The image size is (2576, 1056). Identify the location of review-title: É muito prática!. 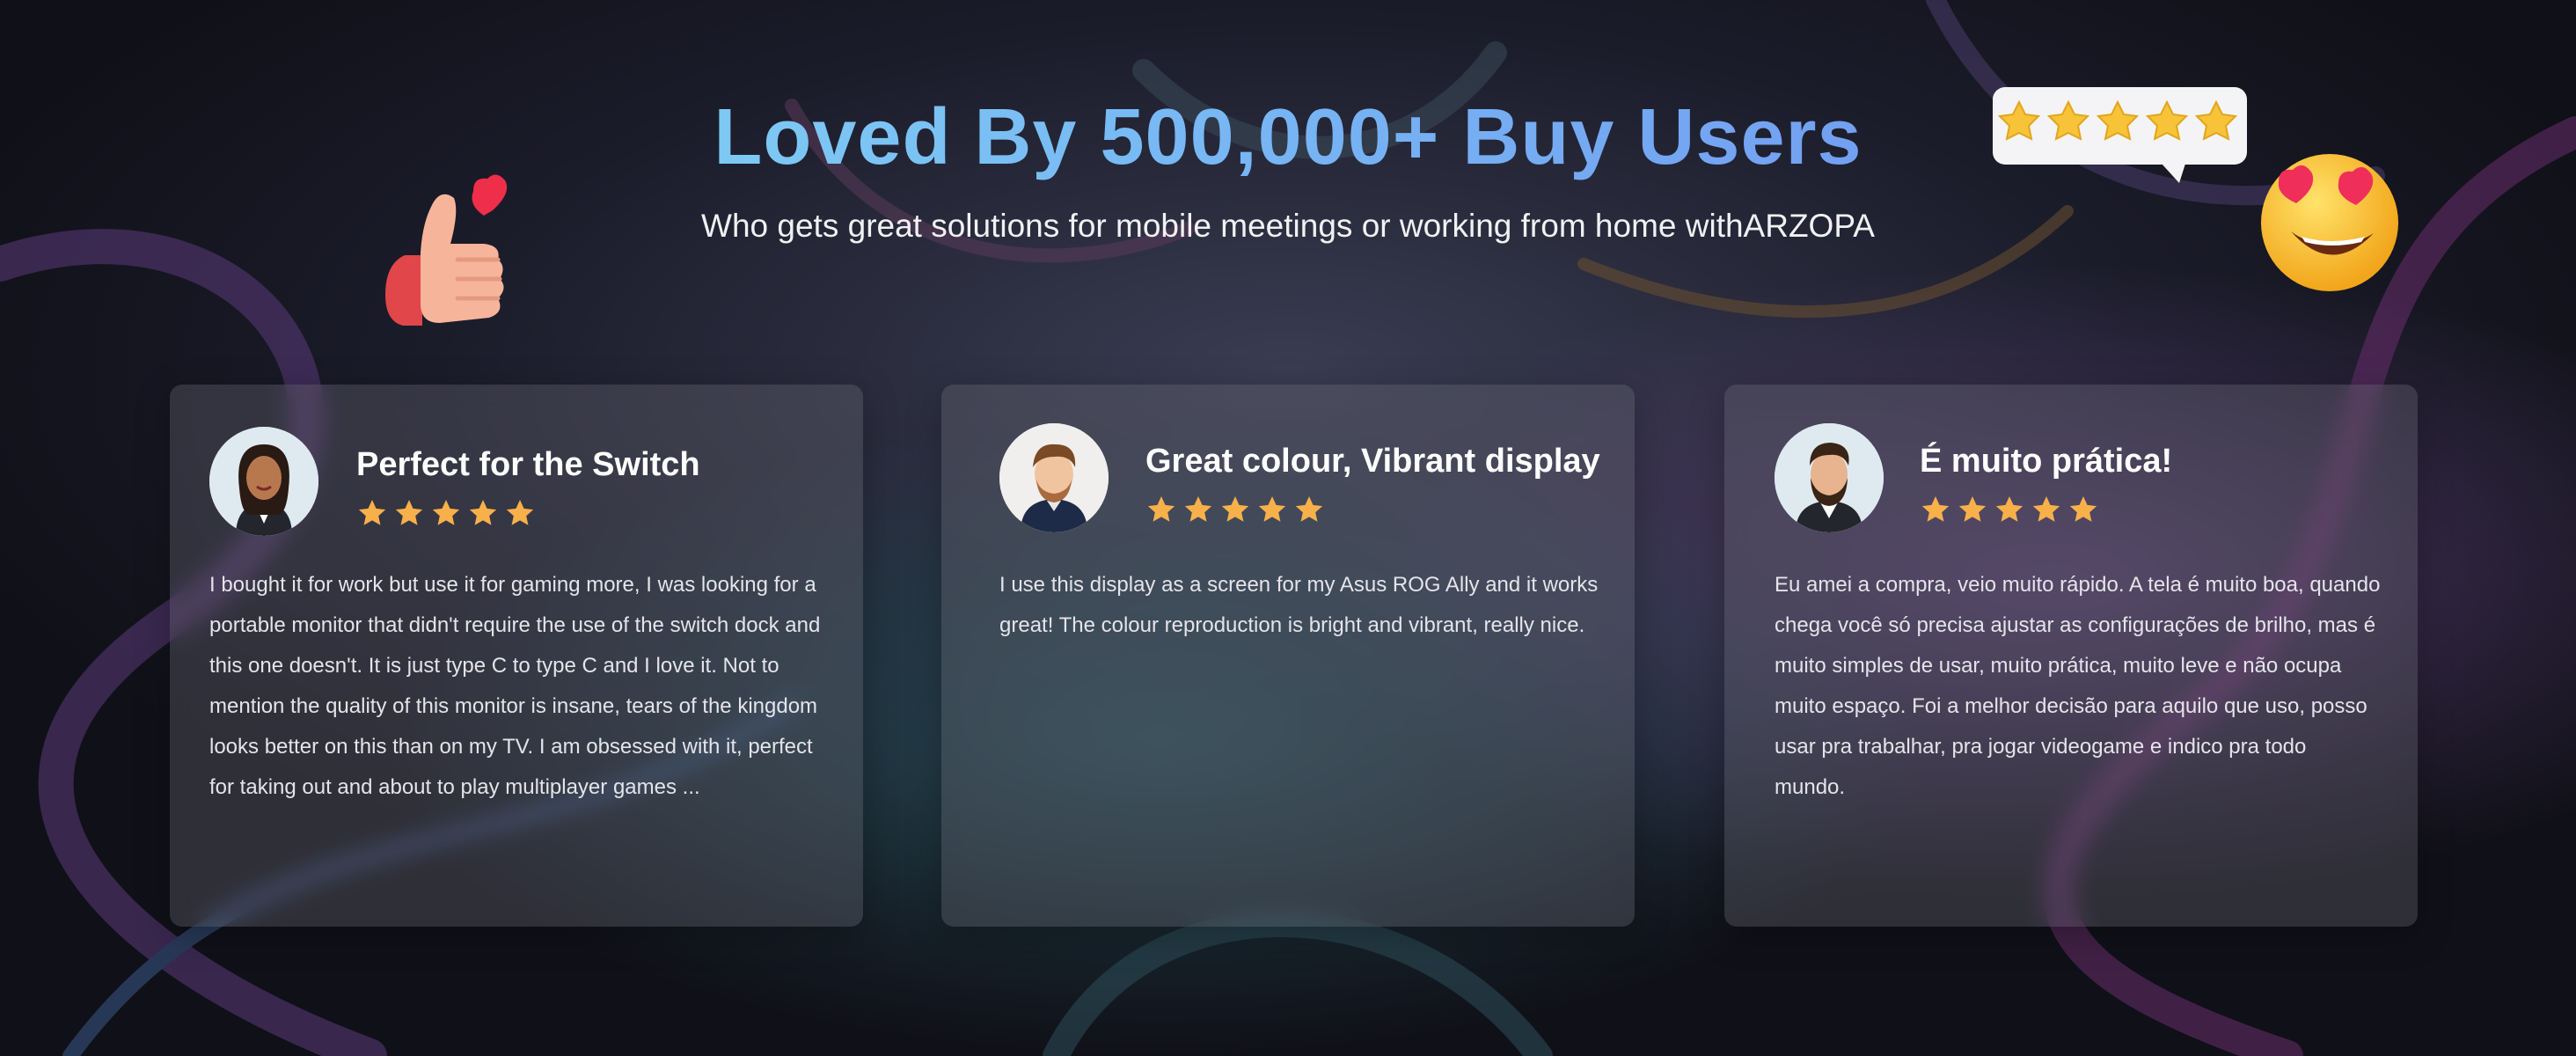
(2047, 462).